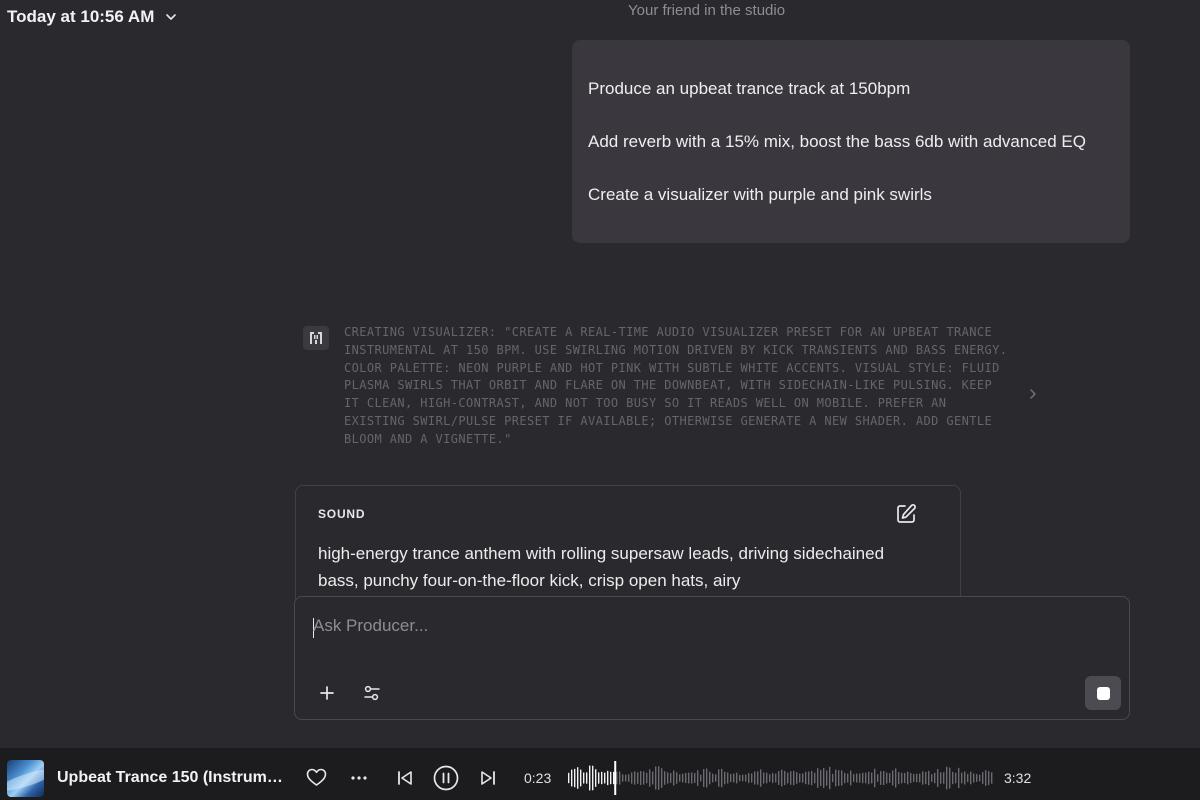  I want to click on composer, so click(712, 658).